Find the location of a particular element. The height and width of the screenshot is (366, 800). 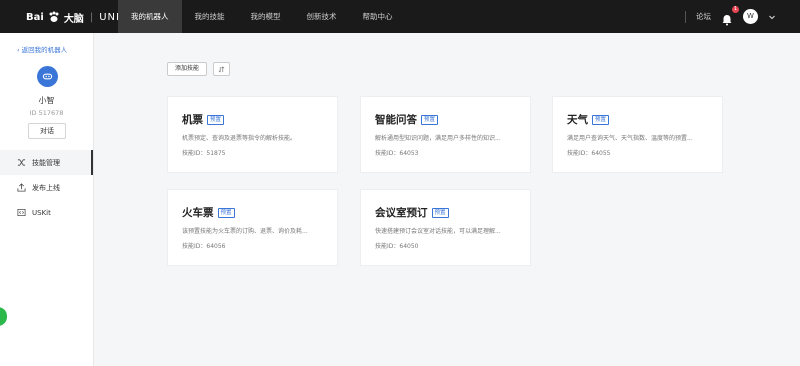

forum-link: 论坛 is located at coordinates (703, 16).